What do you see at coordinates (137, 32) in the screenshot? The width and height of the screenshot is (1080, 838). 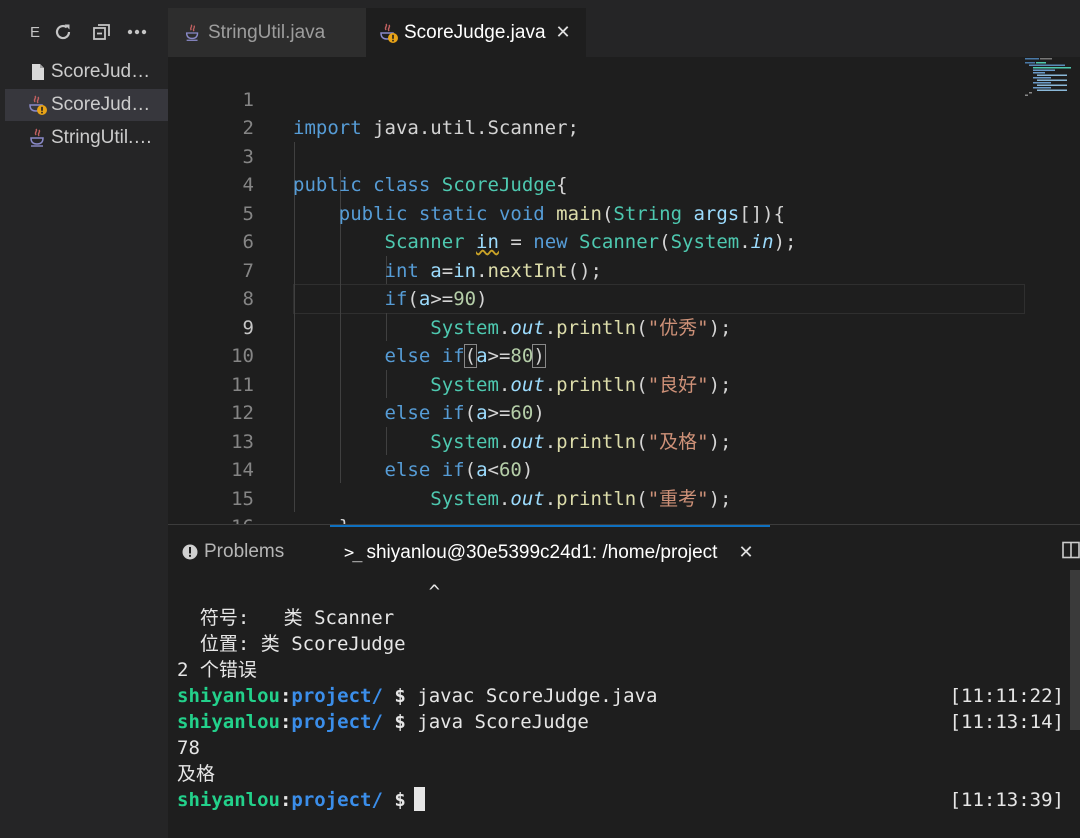 I see `more-actions-icon` at bounding box center [137, 32].